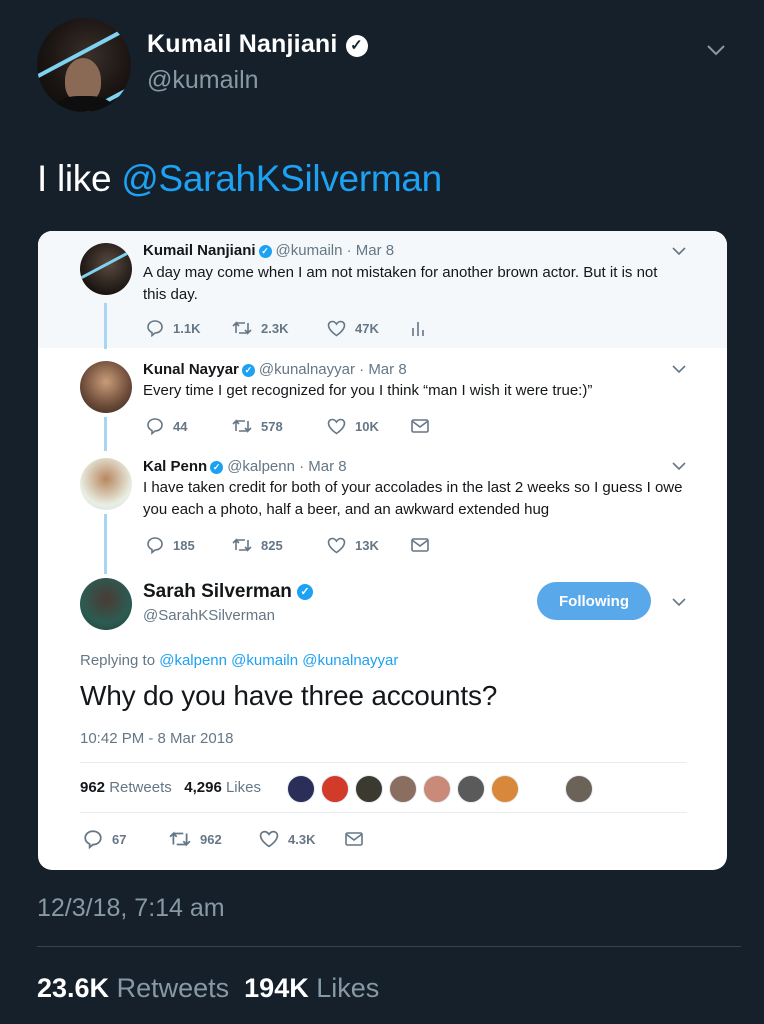 The width and height of the screenshot is (764, 1024). I want to click on liker-avatars, so click(443, 789).